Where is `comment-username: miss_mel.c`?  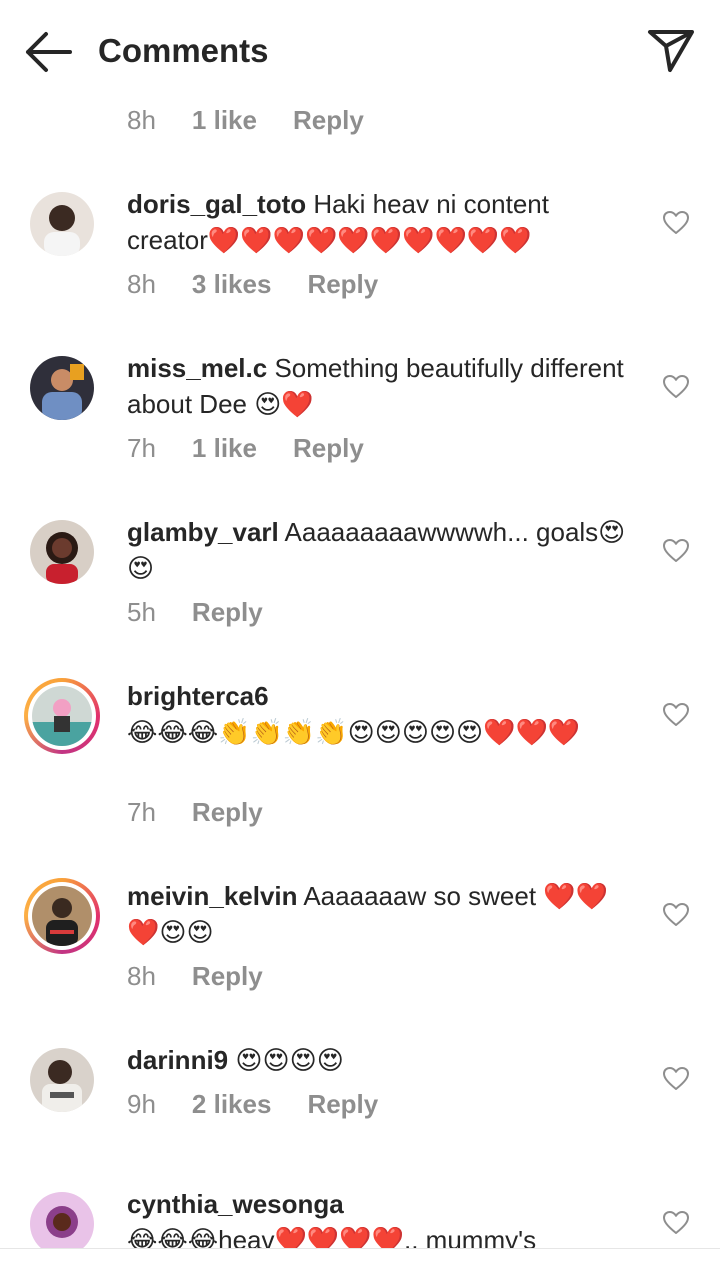 comment-username: miss_mel.c is located at coordinates (197, 368).